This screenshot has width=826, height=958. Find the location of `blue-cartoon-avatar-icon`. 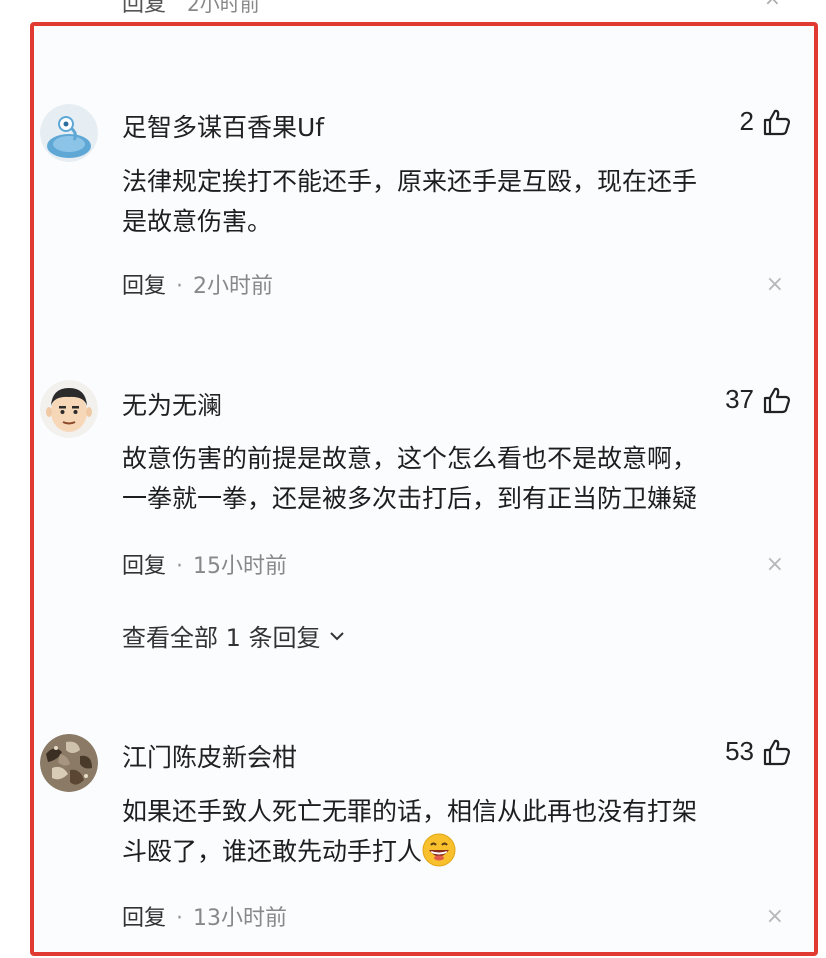

blue-cartoon-avatar-icon is located at coordinates (69, 133).